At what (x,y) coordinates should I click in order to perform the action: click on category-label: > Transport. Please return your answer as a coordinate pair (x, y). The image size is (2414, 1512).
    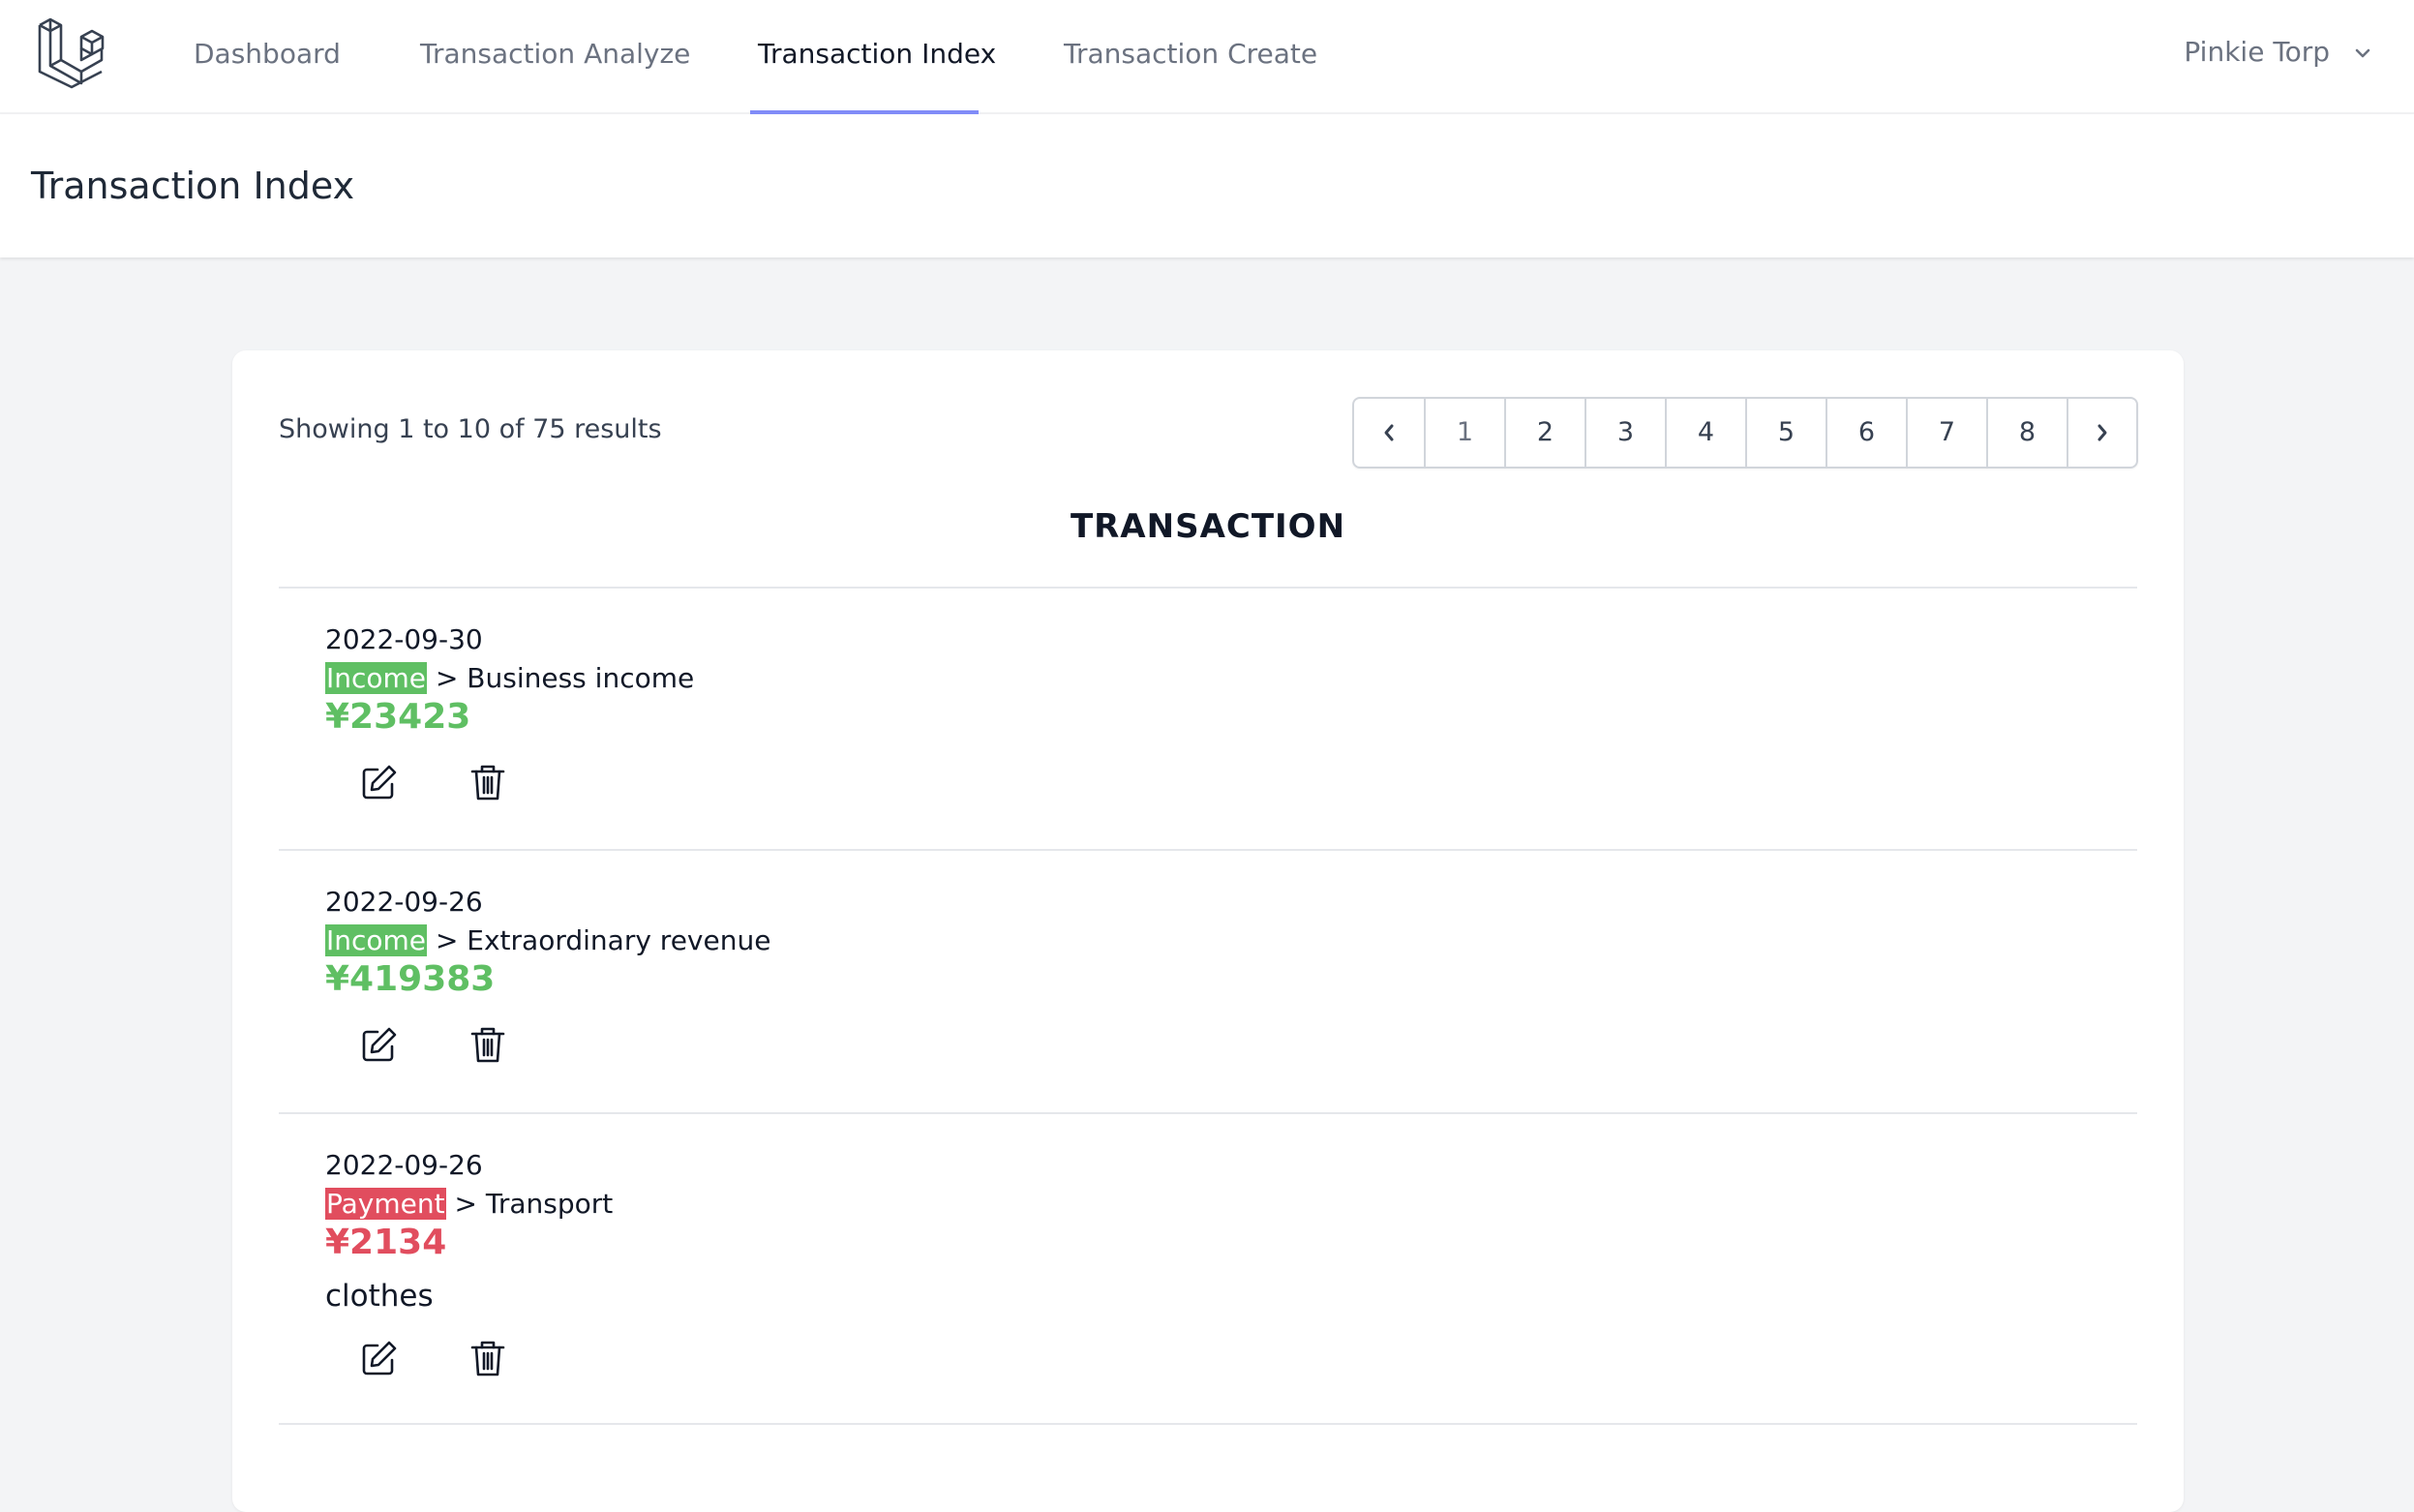
    Looking at the image, I should click on (534, 1204).